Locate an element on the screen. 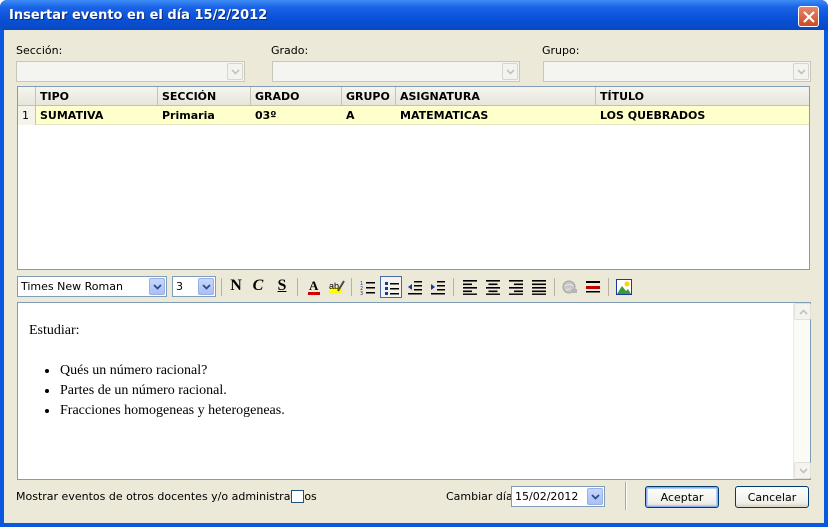  accept-button: Aceptar is located at coordinates (682, 497).